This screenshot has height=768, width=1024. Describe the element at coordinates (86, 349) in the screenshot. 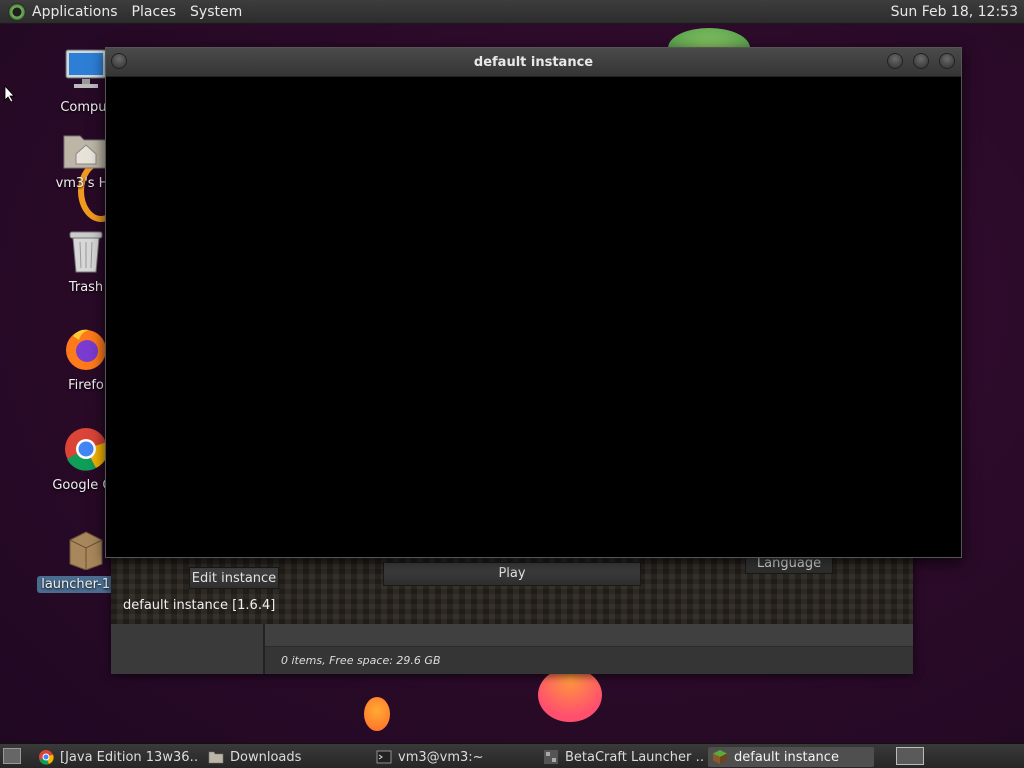

I see `firefox-icon` at that location.